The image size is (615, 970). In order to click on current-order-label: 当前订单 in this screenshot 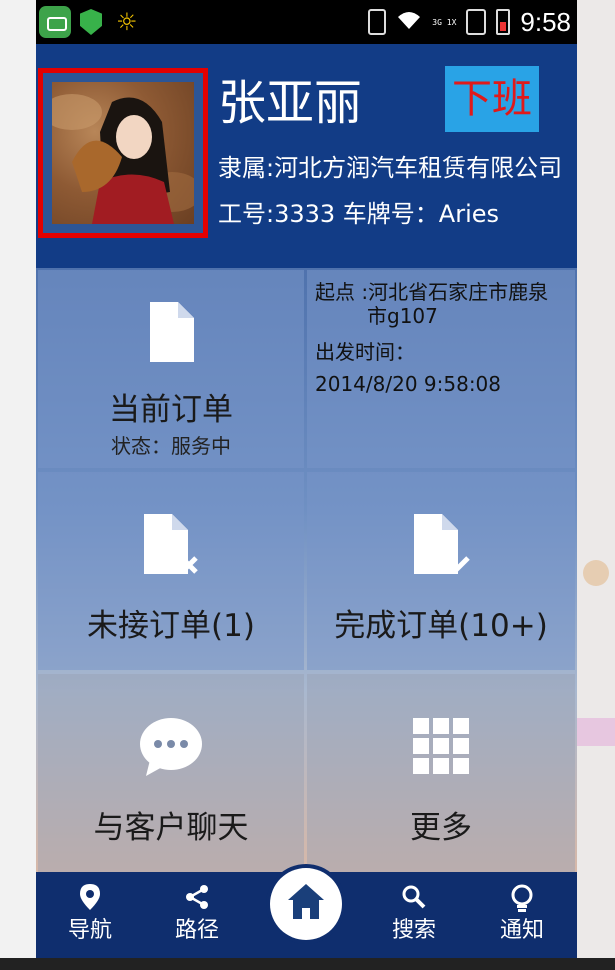, I will do `click(171, 410)`.